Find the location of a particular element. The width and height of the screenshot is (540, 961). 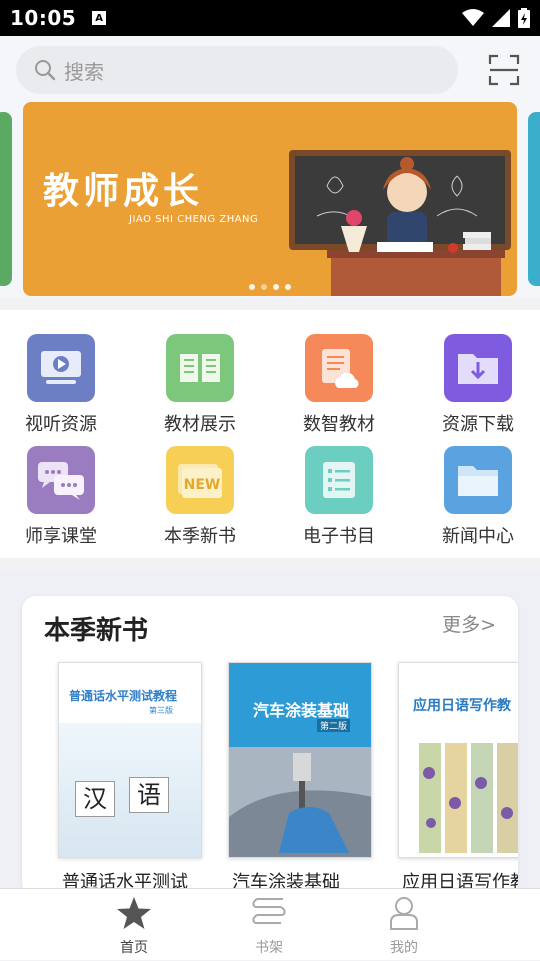

list-icon is located at coordinates (339, 480).